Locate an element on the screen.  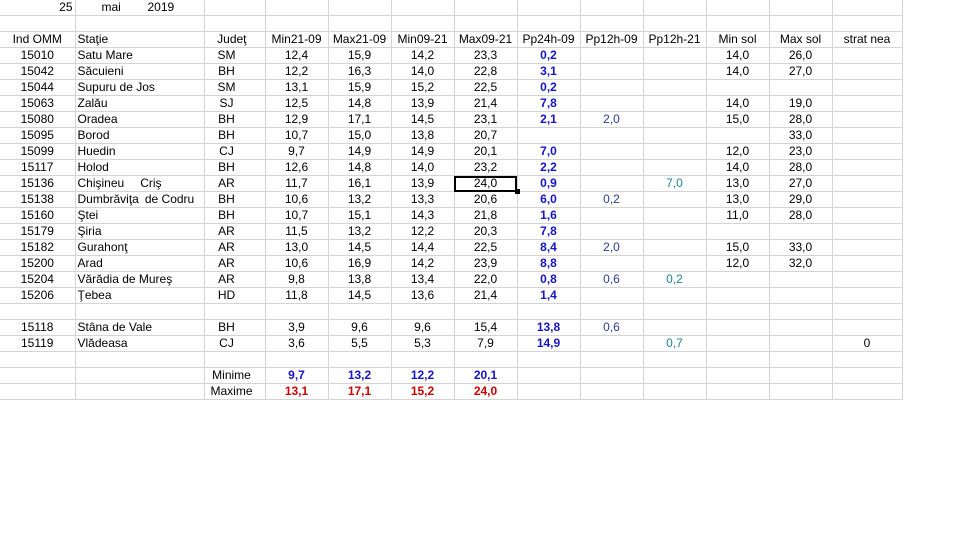
cell-minsol: 14,0 is located at coordinates (738, 71).